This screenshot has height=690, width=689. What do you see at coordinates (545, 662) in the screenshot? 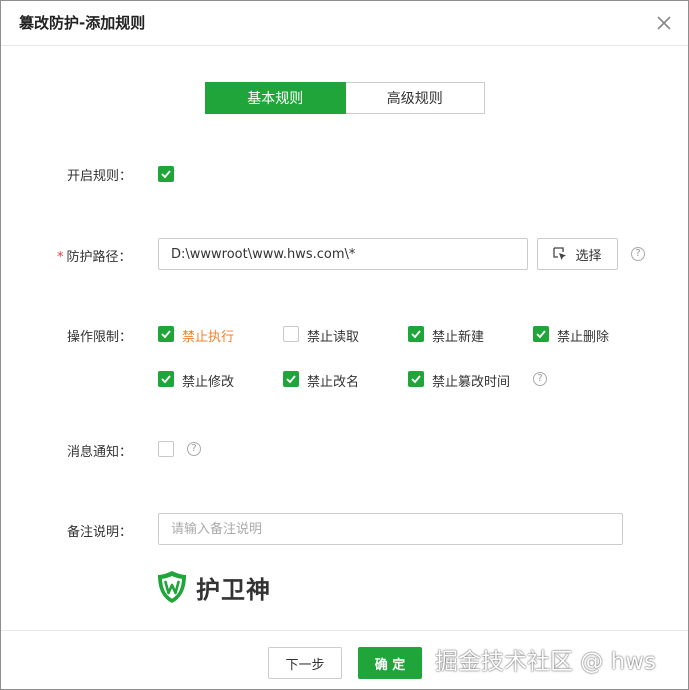
I see `watermark-text: 掘金技术社区 @ hws` at bounding box center [545, 662].